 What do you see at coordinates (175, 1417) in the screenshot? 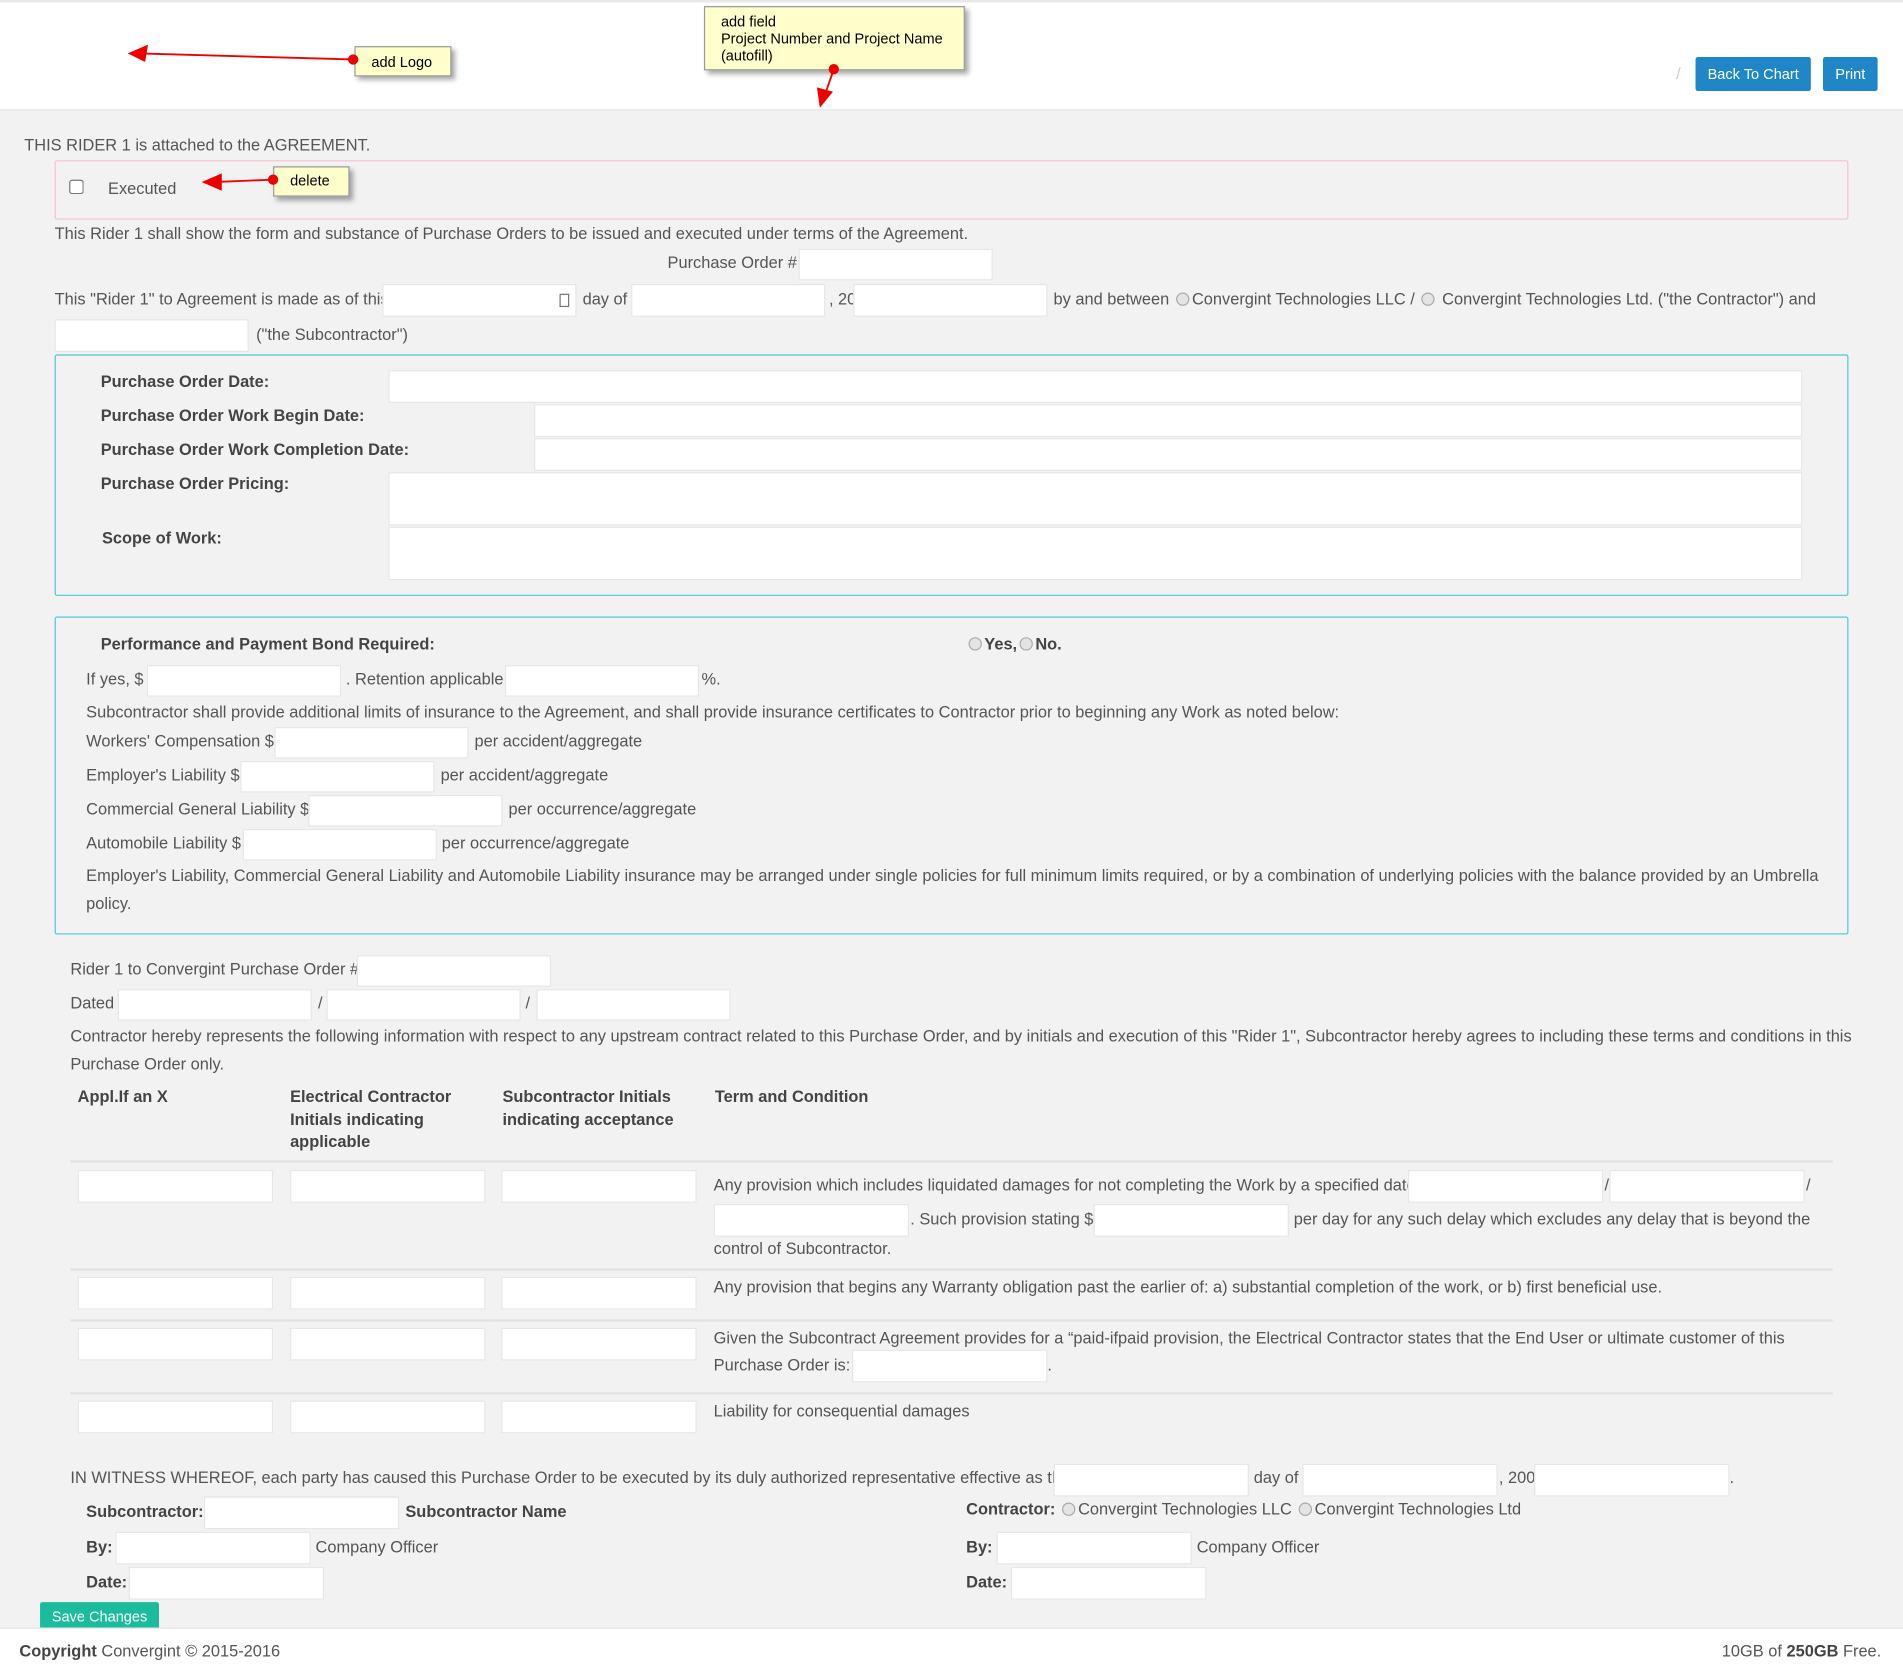
I see `row4-appl-input` at bounding box center [175, 1417].